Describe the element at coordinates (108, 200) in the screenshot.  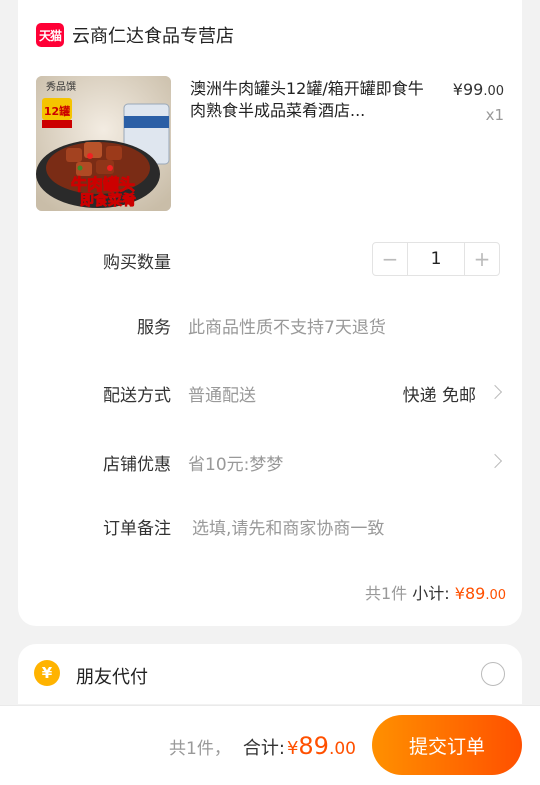
I see `product-image-line2: 即食菜肴` at that location.